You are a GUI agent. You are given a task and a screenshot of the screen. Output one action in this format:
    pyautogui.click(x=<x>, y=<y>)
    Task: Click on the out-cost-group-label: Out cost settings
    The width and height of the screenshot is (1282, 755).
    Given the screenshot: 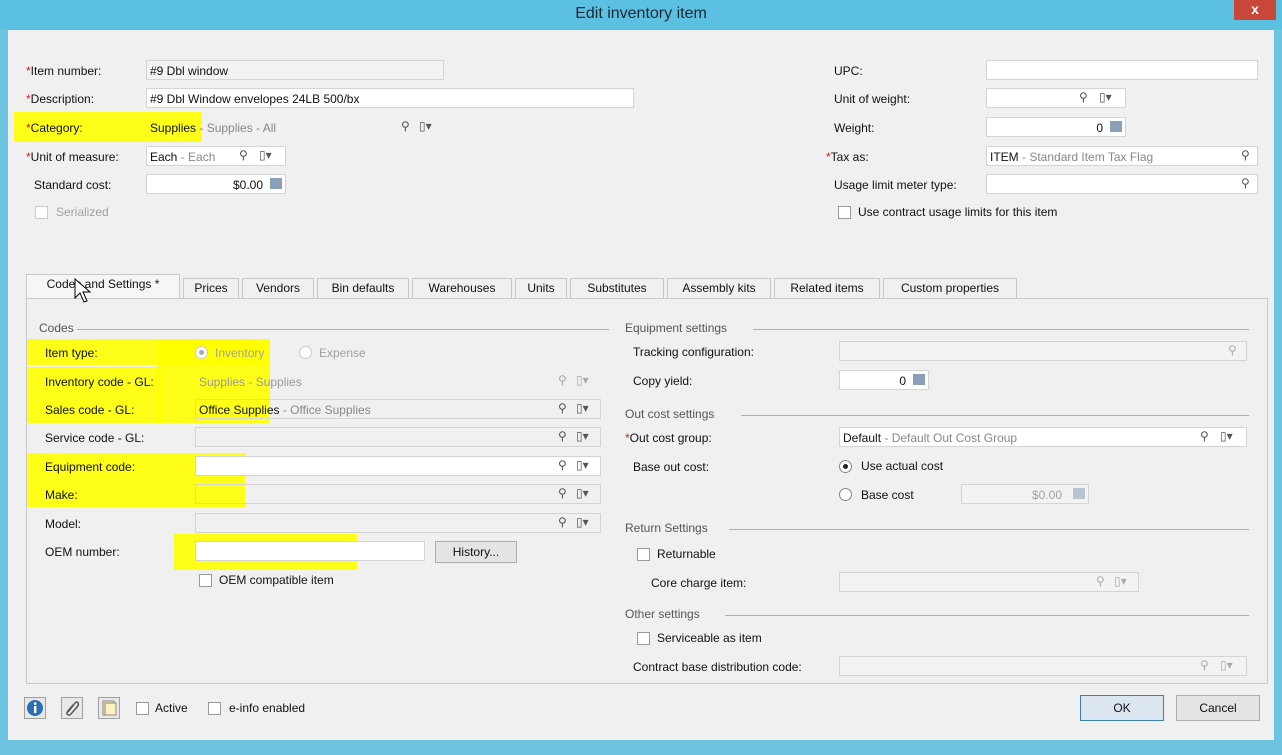 What is the action you would take?
    pyautogui.click(x=670, y=414)
    